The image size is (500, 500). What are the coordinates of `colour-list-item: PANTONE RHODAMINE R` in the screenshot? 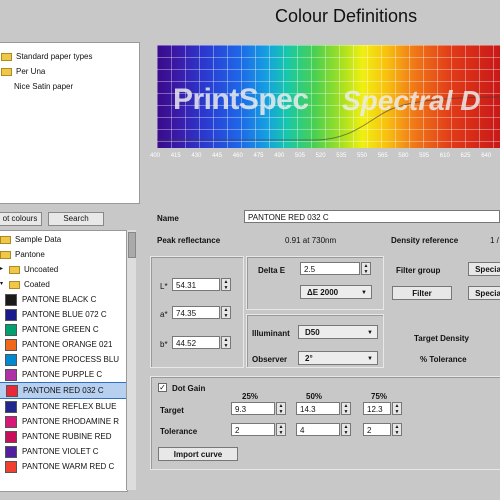 It's located at (63, 421).